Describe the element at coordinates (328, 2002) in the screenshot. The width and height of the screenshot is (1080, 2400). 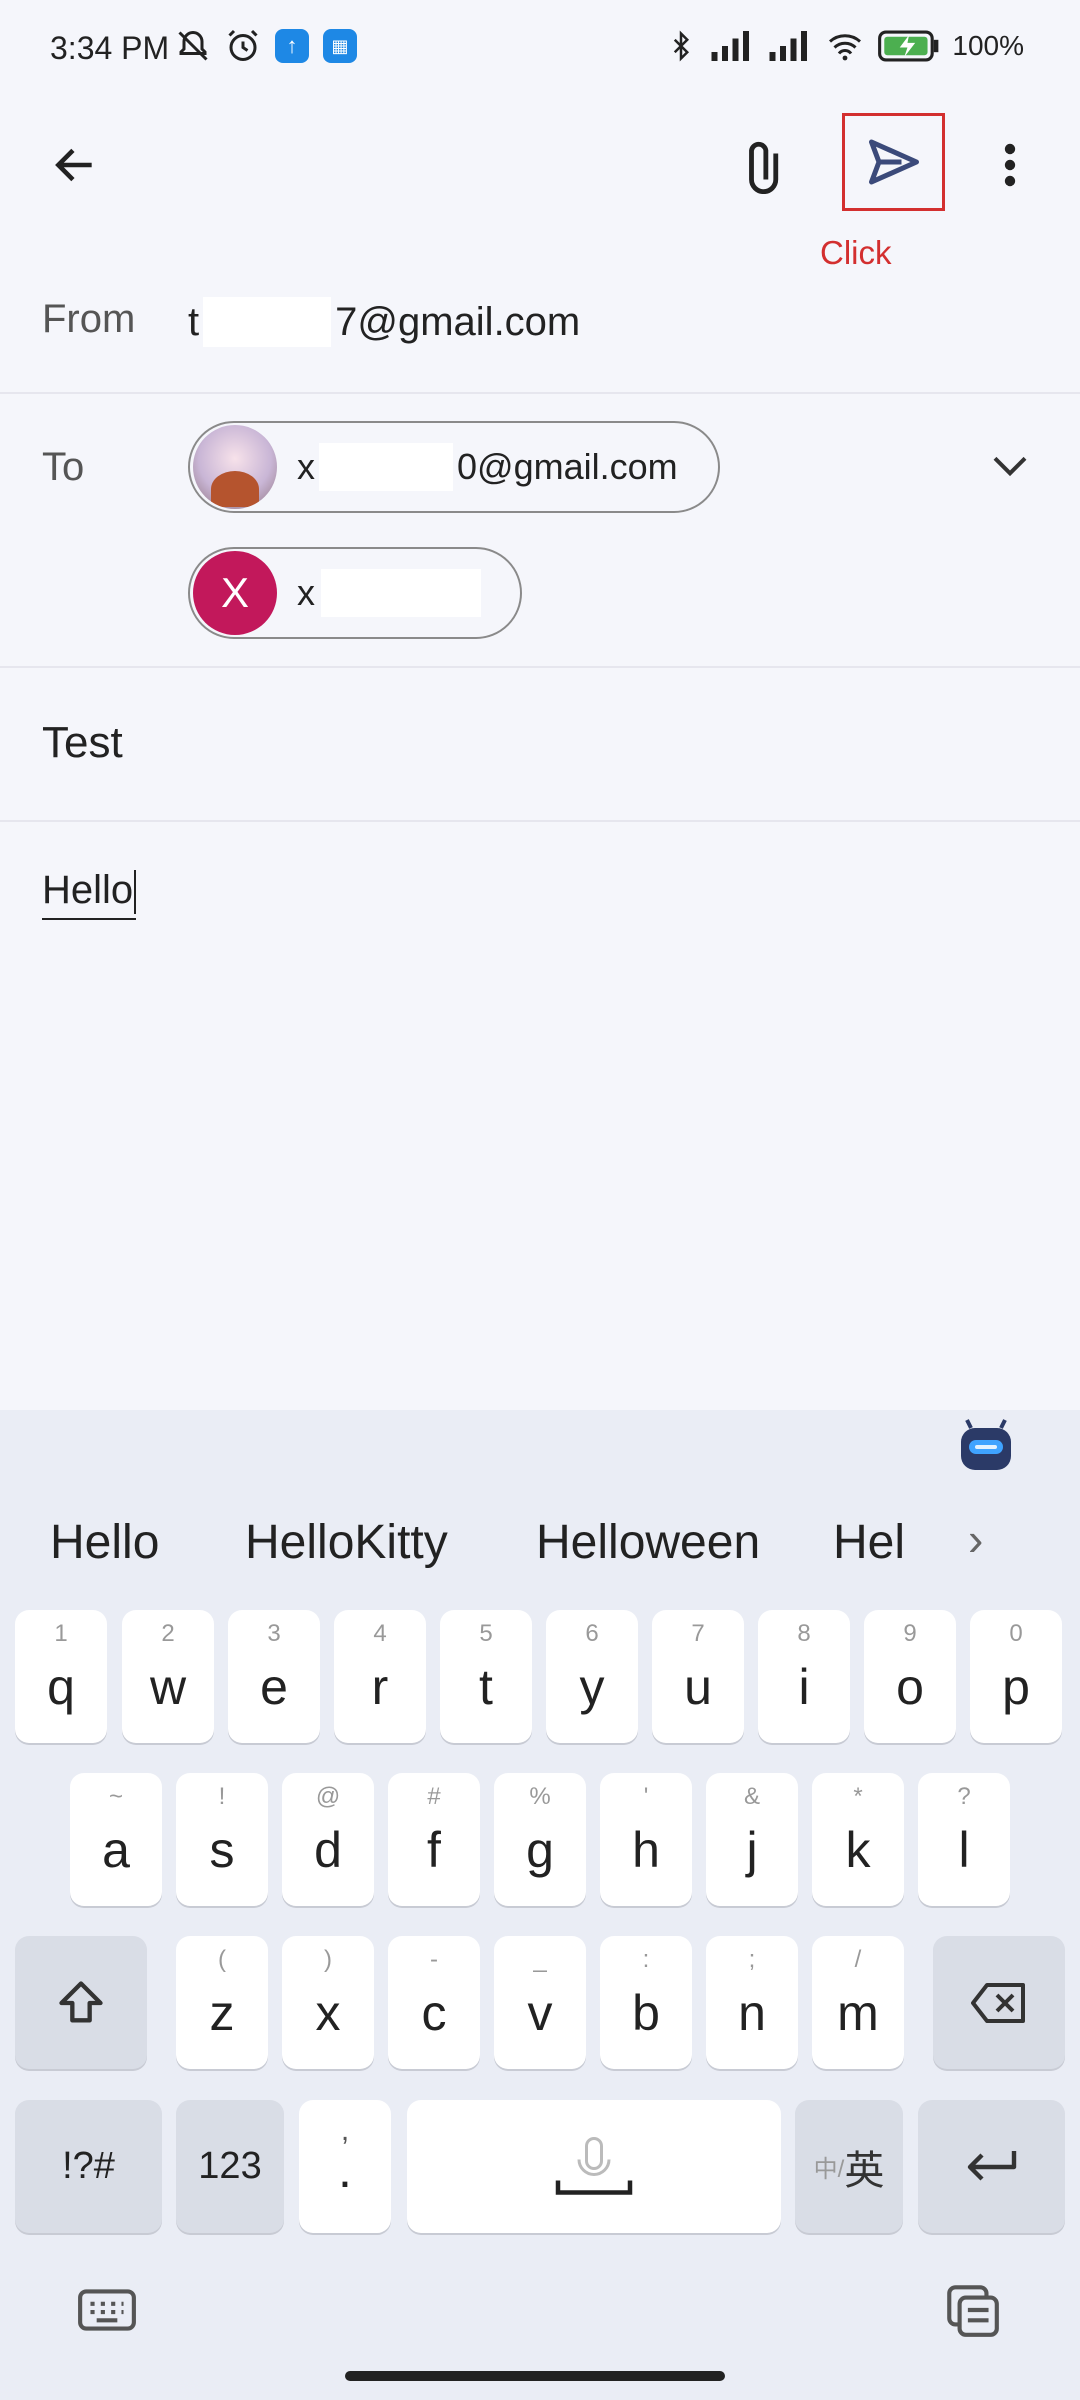
I see `key: ) x` at that location.